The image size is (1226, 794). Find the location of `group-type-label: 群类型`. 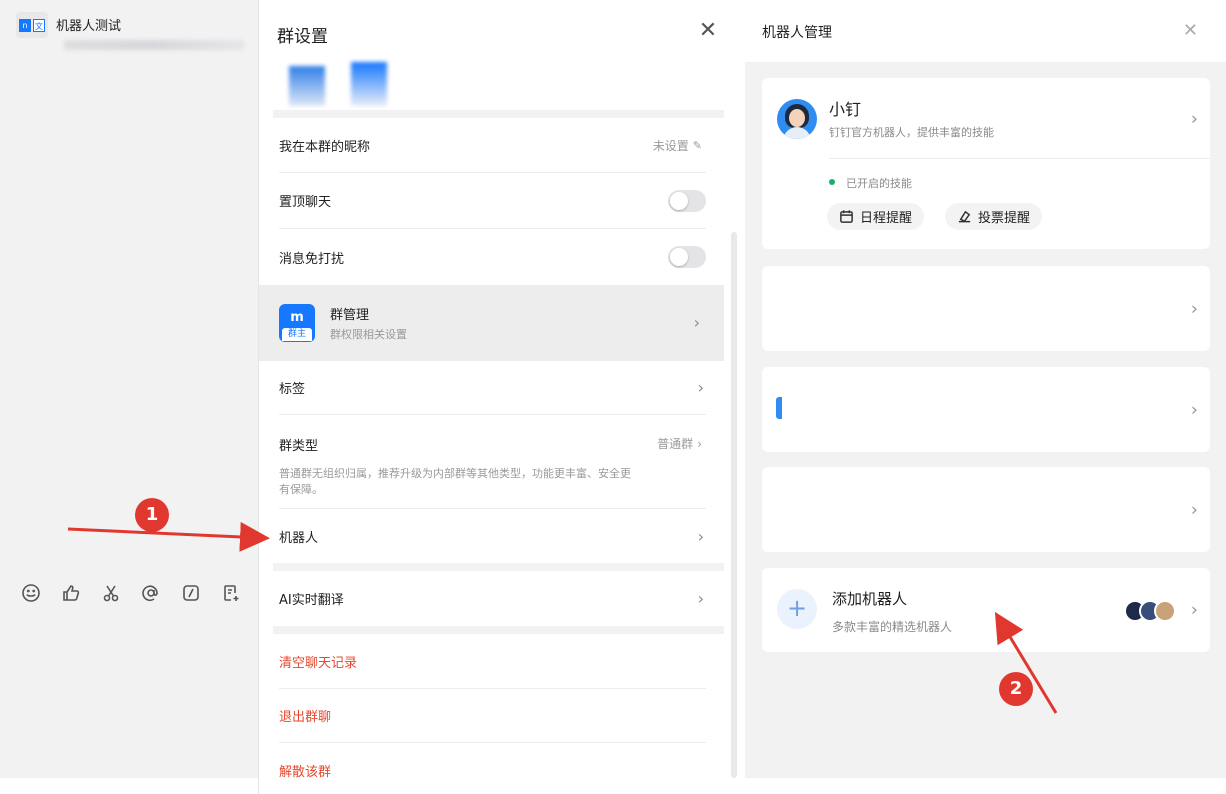

group-type-label: 群类型 is located at coordinates (299, 446).